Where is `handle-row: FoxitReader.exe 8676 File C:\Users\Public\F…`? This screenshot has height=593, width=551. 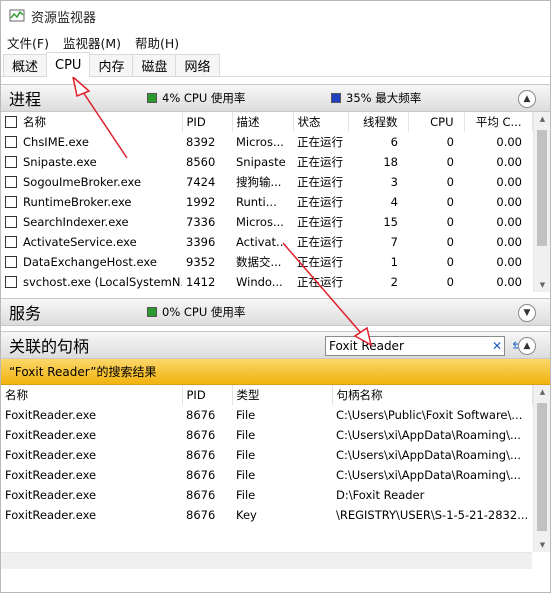 handle-row: FoxitReader.exe 8676 File C:\Users\Public\F… is located at coordinates (266, 415).